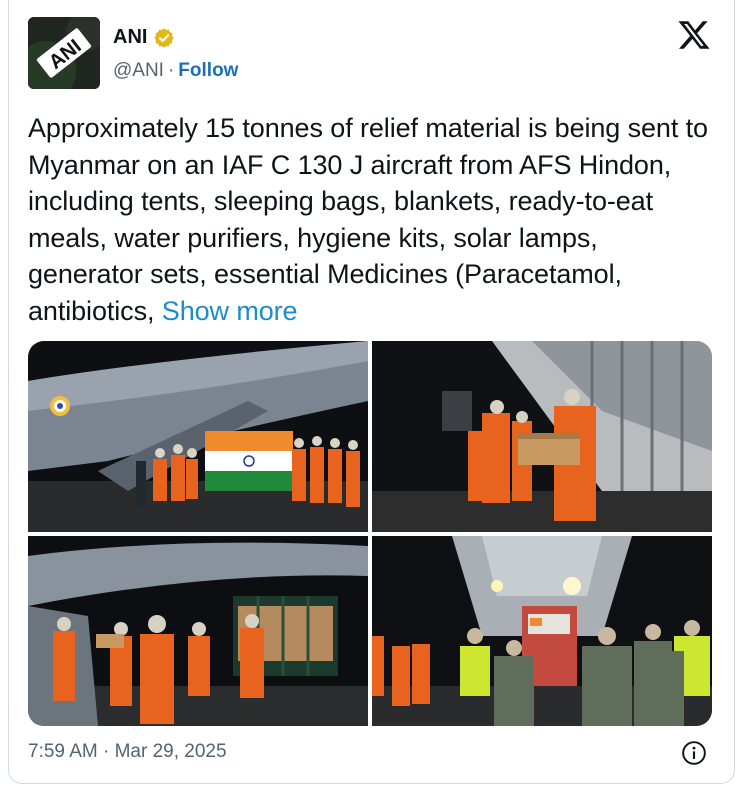 The image size is (737, 785). I want to click on handle-row: @ANI · Follow, so click(175, 71).